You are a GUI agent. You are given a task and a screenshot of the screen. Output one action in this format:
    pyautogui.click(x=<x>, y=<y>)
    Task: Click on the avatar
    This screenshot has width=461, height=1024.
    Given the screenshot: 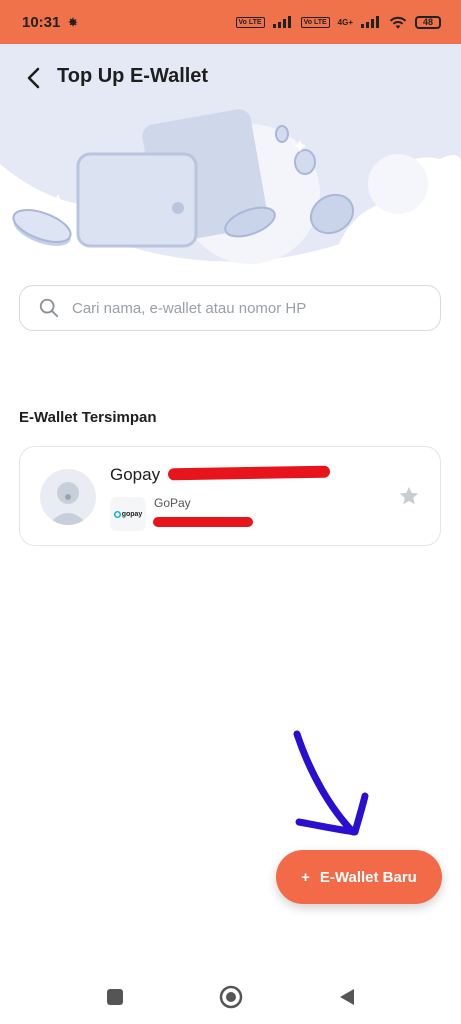 What is the action you would take?
    pyautogui.click(x=68, y=497)
    